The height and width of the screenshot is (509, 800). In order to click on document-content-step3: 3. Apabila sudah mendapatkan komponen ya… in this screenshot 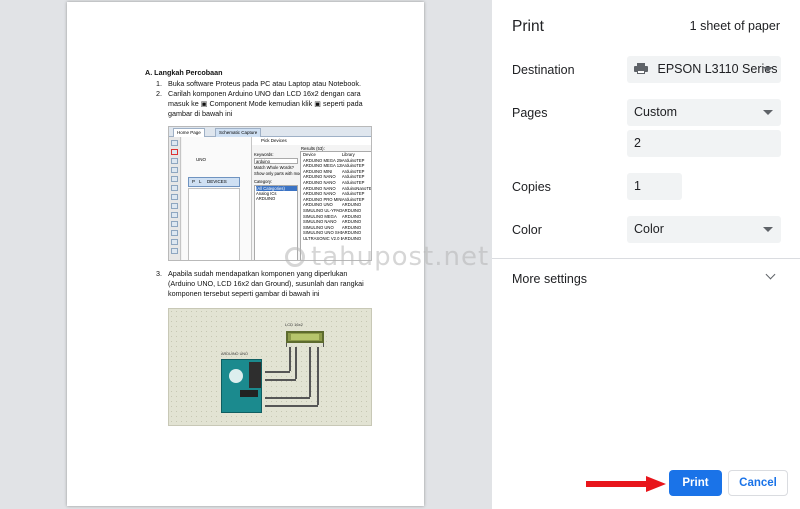, I will do `click(260, 284)`.